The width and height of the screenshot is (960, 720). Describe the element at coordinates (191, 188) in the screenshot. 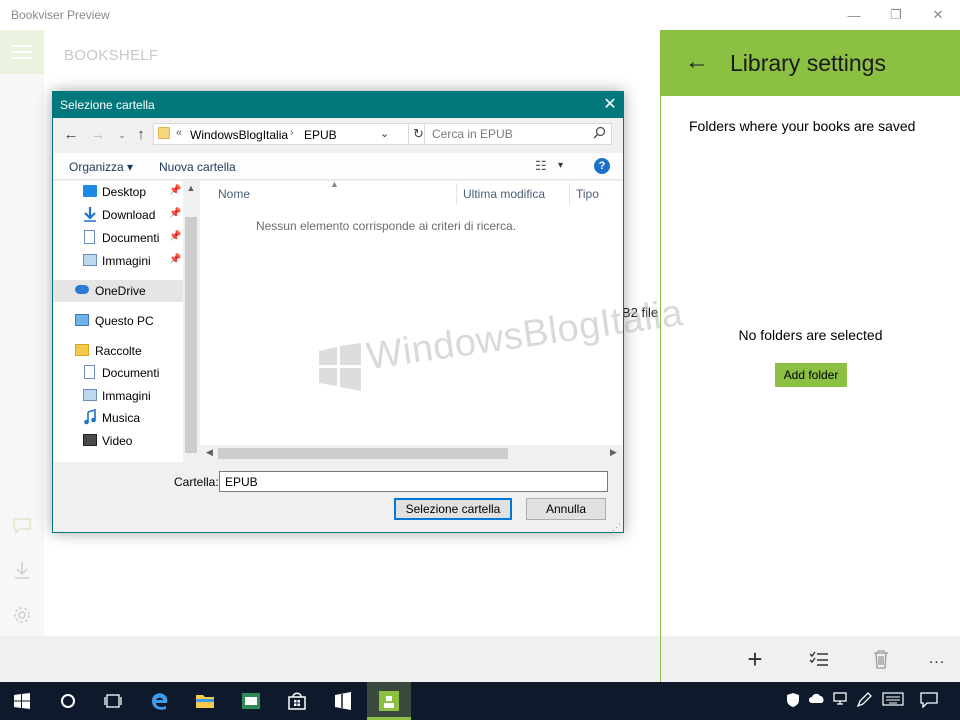

I see `scroll-up-icon: ▲` at that location.